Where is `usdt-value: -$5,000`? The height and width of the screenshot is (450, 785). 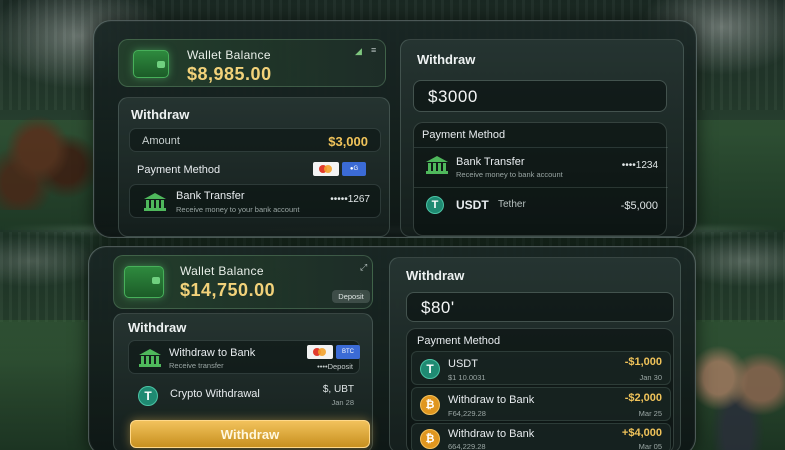 usdt-value: -$5,000 is located at coordinates (639, 206).